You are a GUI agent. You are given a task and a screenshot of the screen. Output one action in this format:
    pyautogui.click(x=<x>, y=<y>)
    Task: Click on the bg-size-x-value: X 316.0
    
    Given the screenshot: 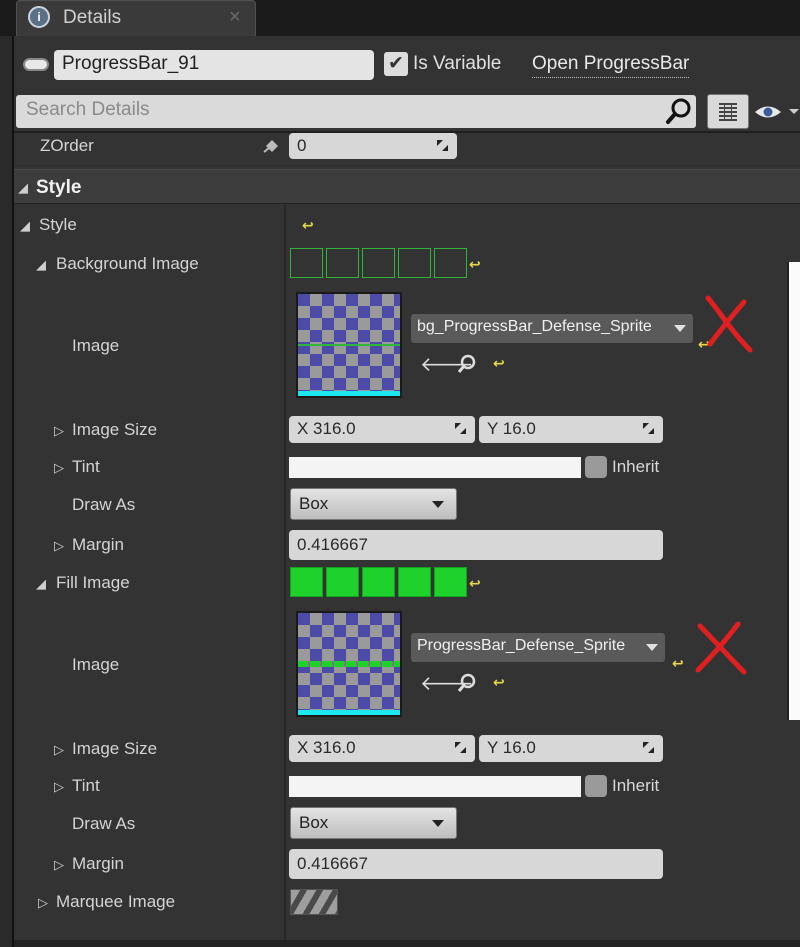 What is the action you would take?
    pyautogui.click(x=326, y=428)
    